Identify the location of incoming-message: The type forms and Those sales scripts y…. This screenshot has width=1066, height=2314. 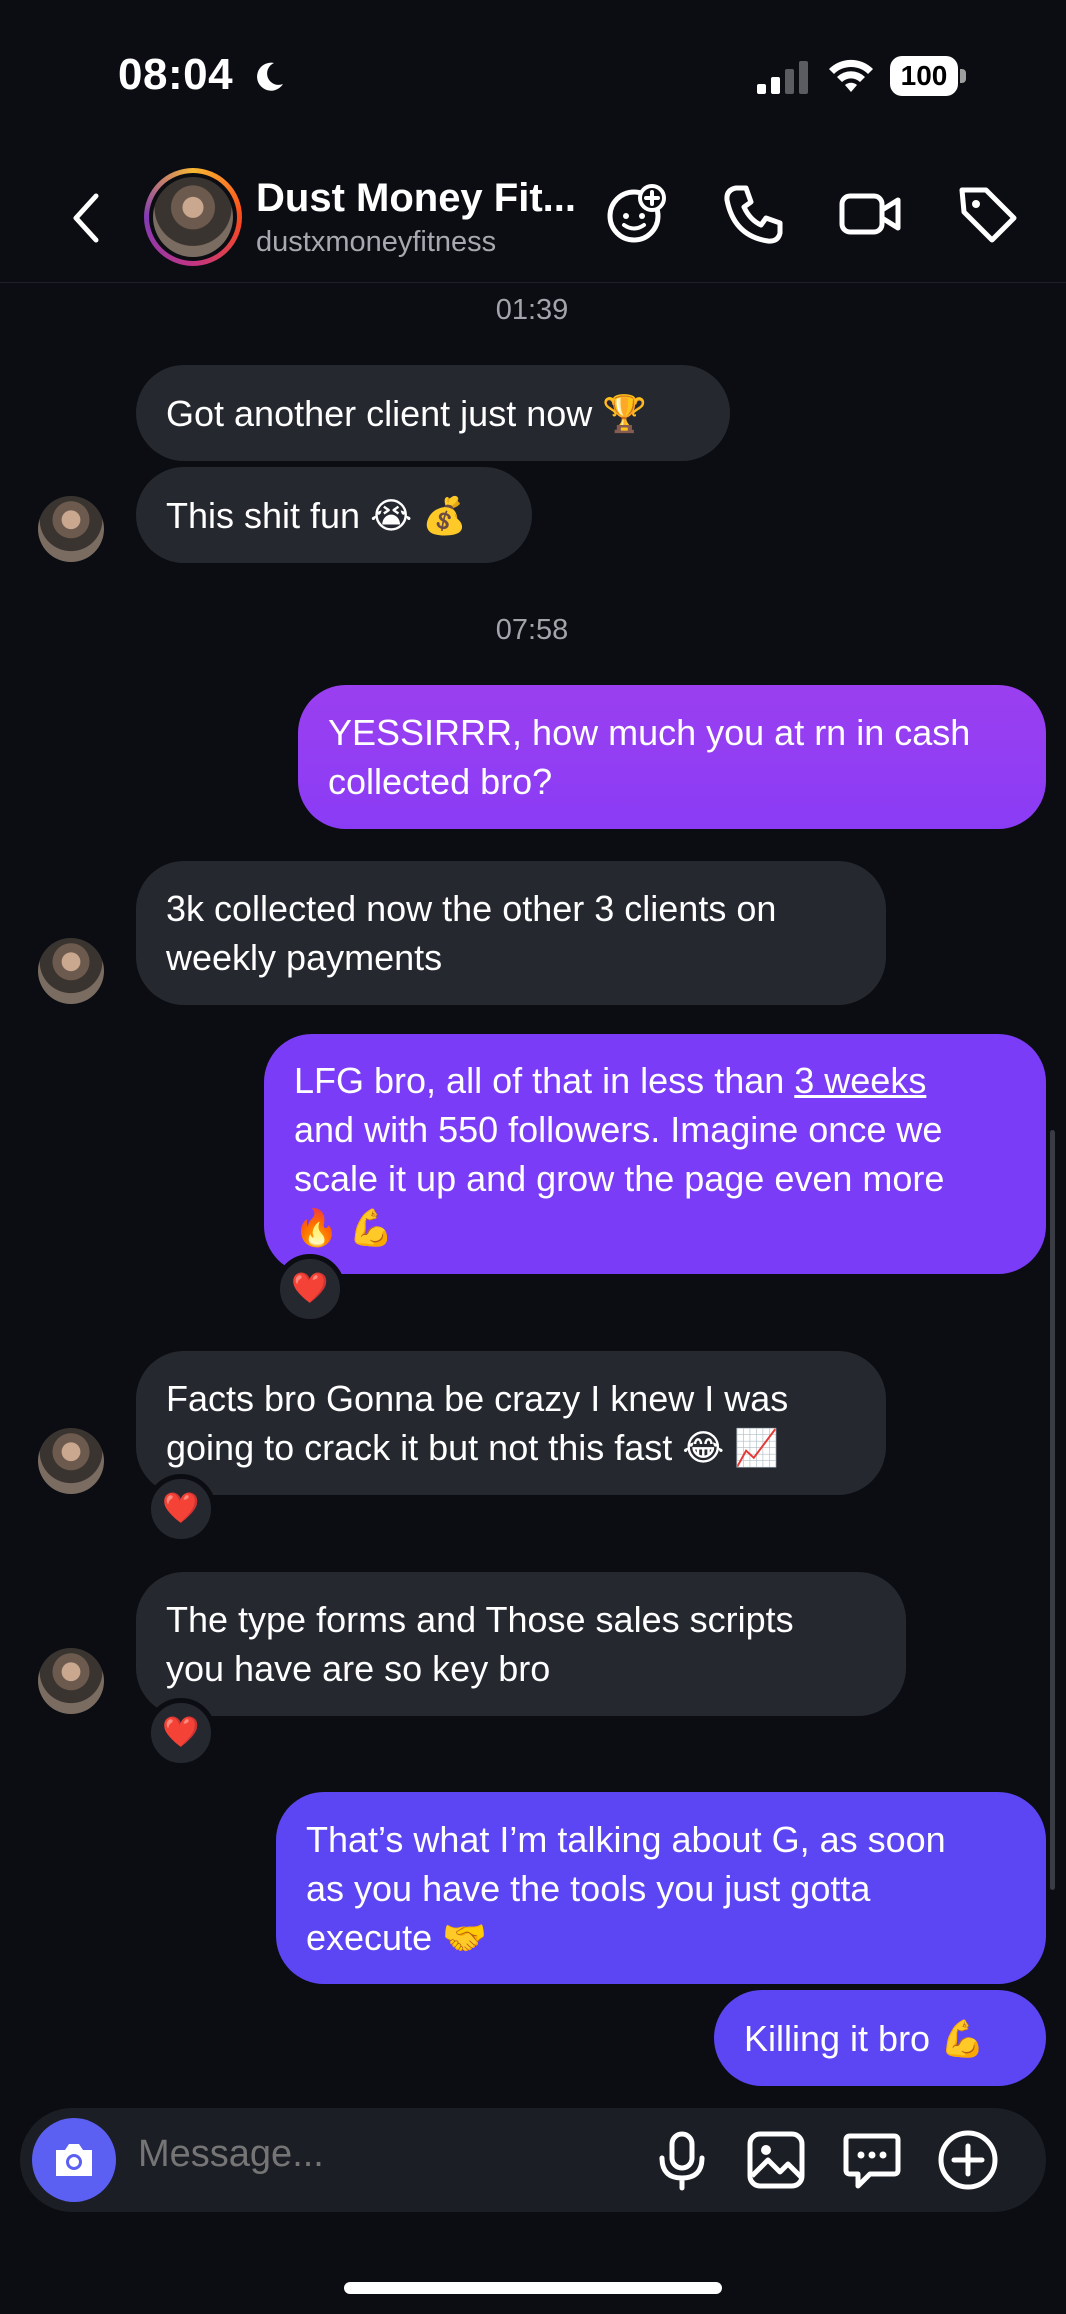
(521, 1644).